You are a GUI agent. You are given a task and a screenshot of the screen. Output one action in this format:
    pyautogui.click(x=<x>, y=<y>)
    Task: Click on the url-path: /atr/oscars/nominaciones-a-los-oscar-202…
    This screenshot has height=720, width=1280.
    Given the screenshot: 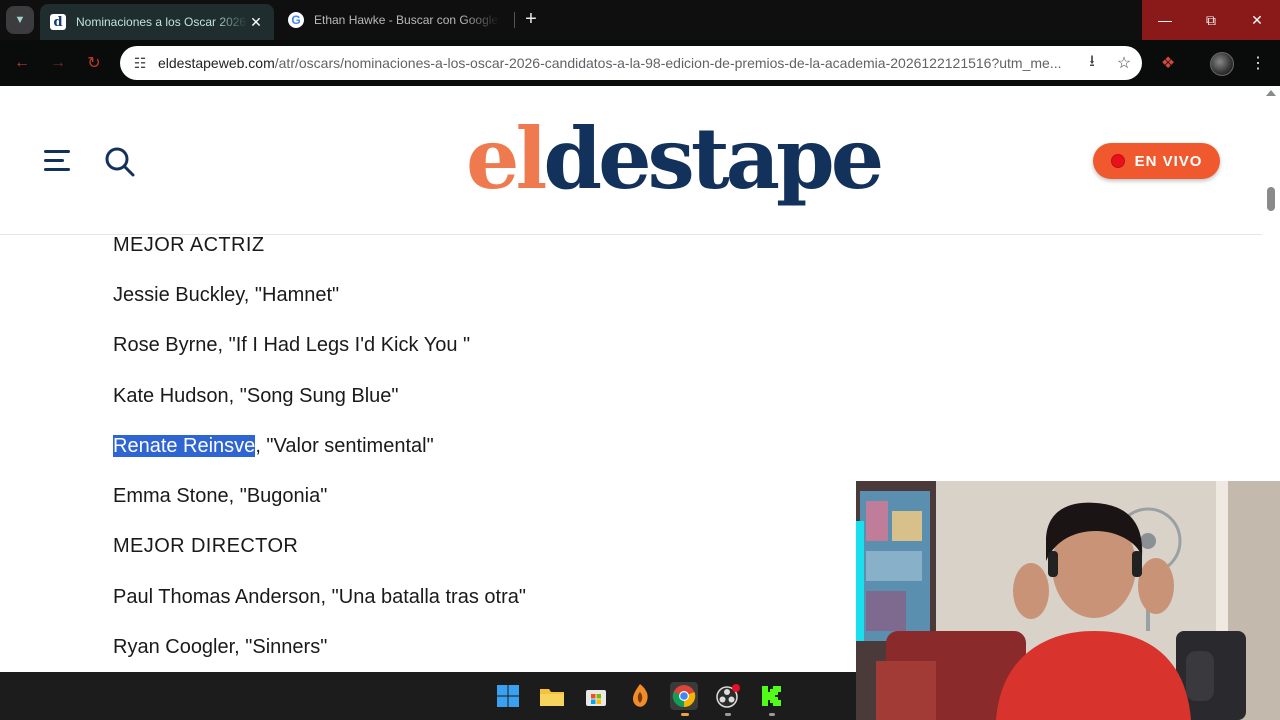 What is the action you would take?
    pyautogui.click(x=668, y=63)
    